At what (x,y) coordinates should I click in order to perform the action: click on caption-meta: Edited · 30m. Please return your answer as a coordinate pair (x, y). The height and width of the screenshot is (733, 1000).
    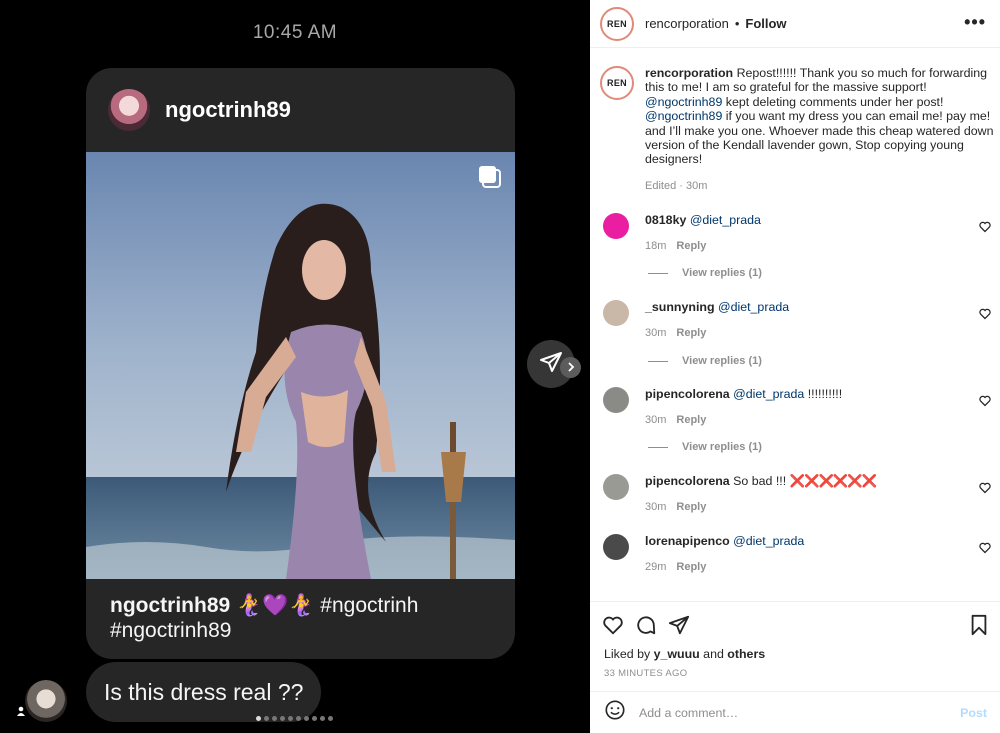
    Looking at the image, I should click on (676, 186).